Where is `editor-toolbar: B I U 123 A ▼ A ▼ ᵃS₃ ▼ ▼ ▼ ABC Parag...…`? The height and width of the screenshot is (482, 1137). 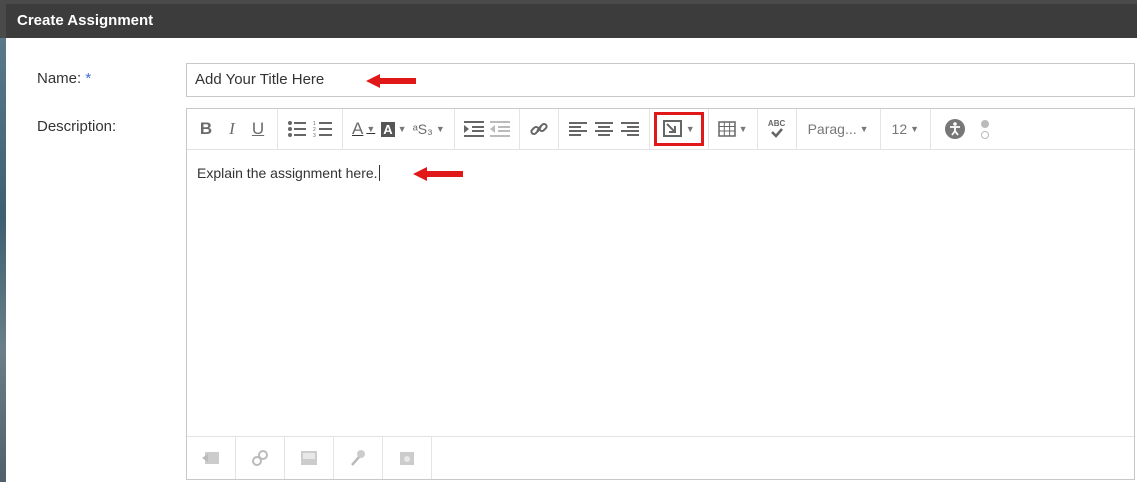 editor-toolbar: B I U 123 A ▼ A ▼ ᵃS₃ ▼ ▼ ▼ ABC Parag...… is located at coordinates (660, 129).